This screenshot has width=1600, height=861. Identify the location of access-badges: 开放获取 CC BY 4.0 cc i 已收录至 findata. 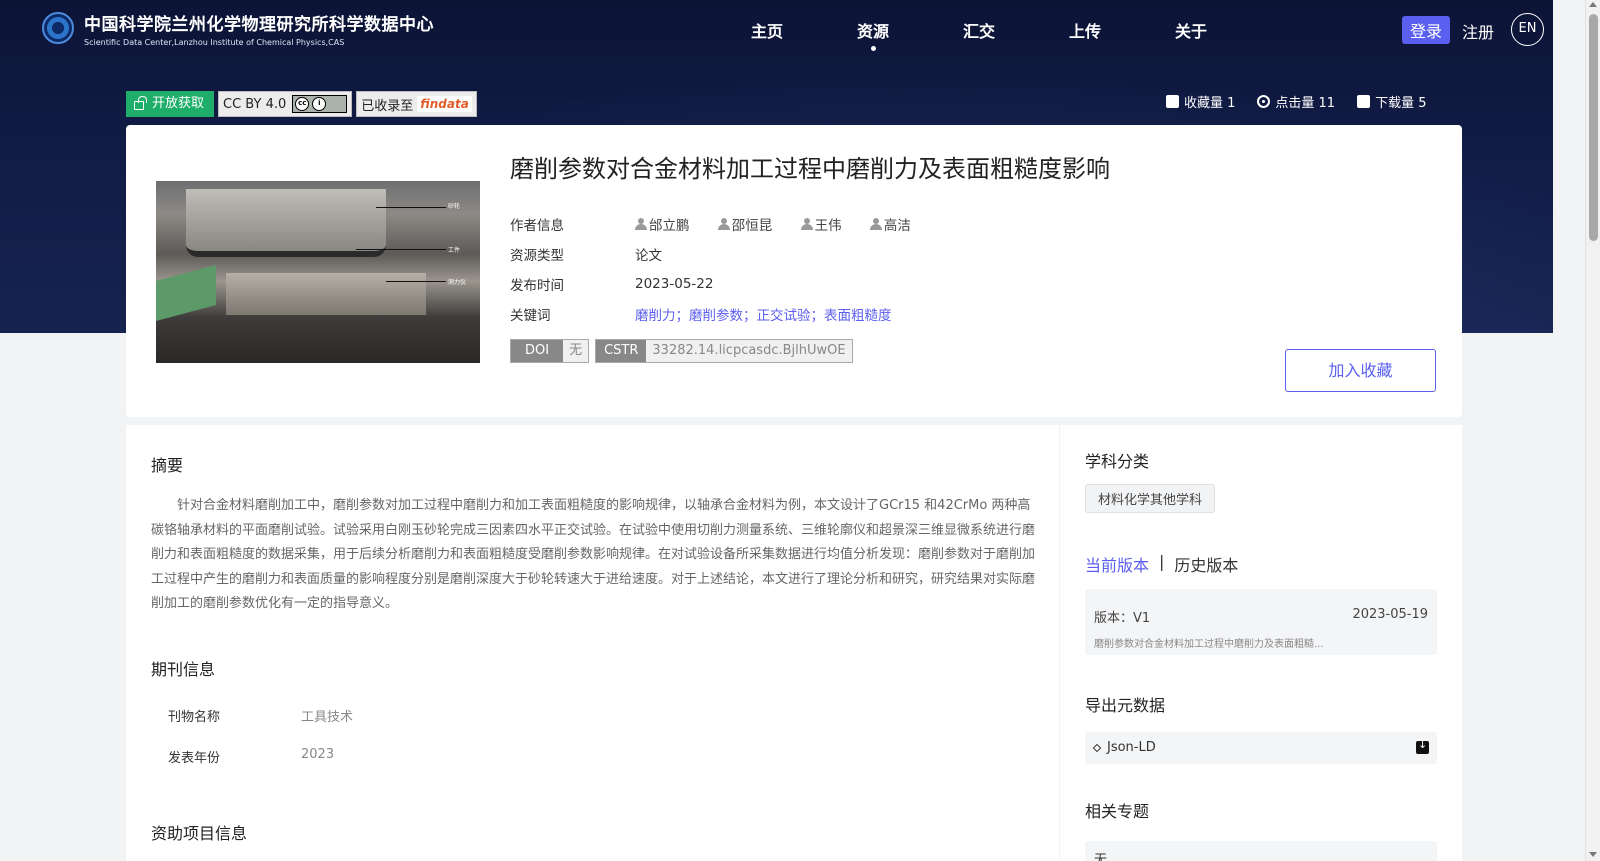
(301, 104).